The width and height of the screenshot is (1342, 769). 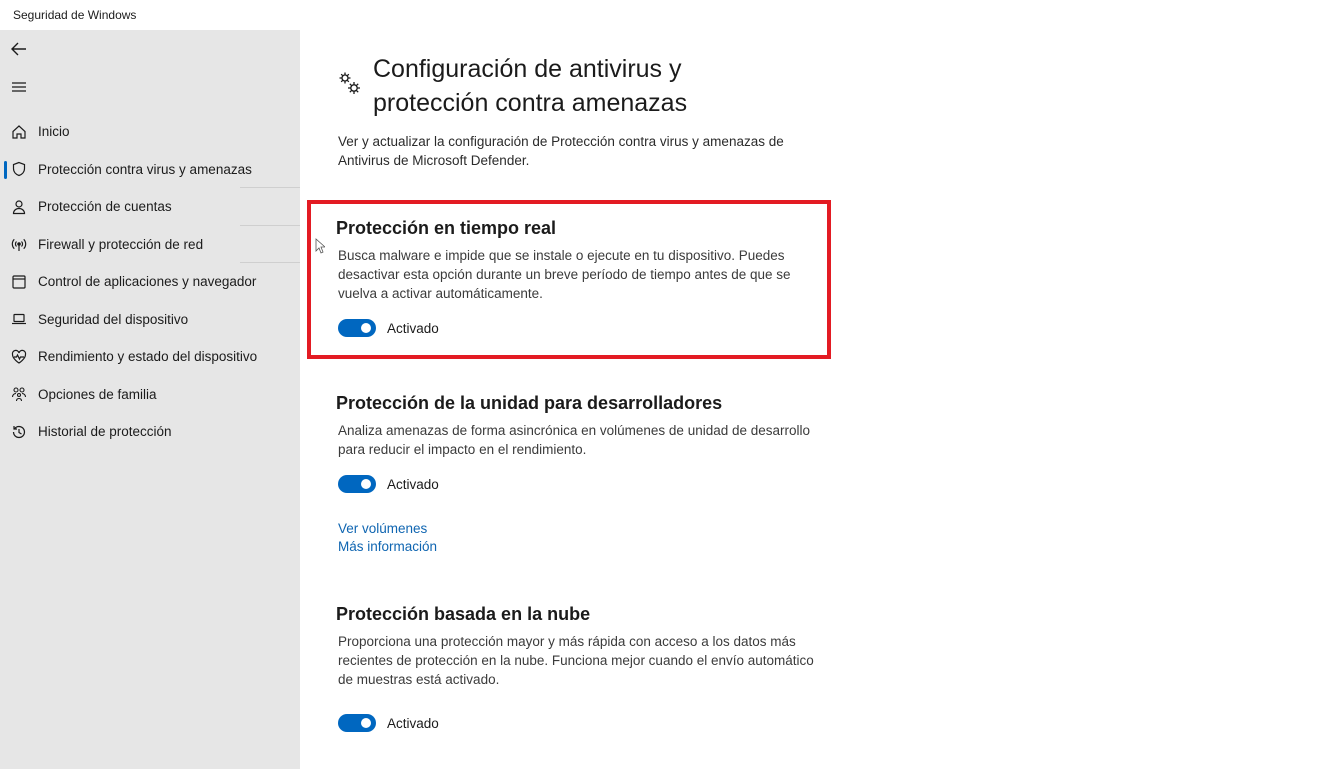 What do you see at coordinates (150, 132) in the screenshot?
I see `sidebar-item-inicio: Inicio` at bounding box center [150, 132].